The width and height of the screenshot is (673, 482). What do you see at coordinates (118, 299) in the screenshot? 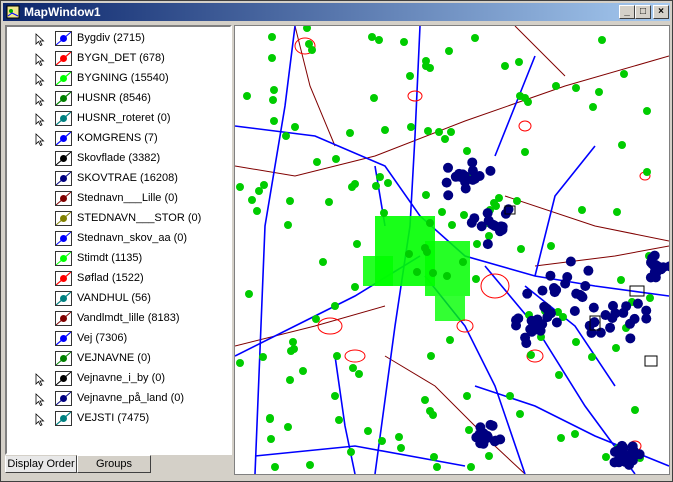
I see `legend-layer-row: VANDHUL (56)` at bounding box center [118, 299].